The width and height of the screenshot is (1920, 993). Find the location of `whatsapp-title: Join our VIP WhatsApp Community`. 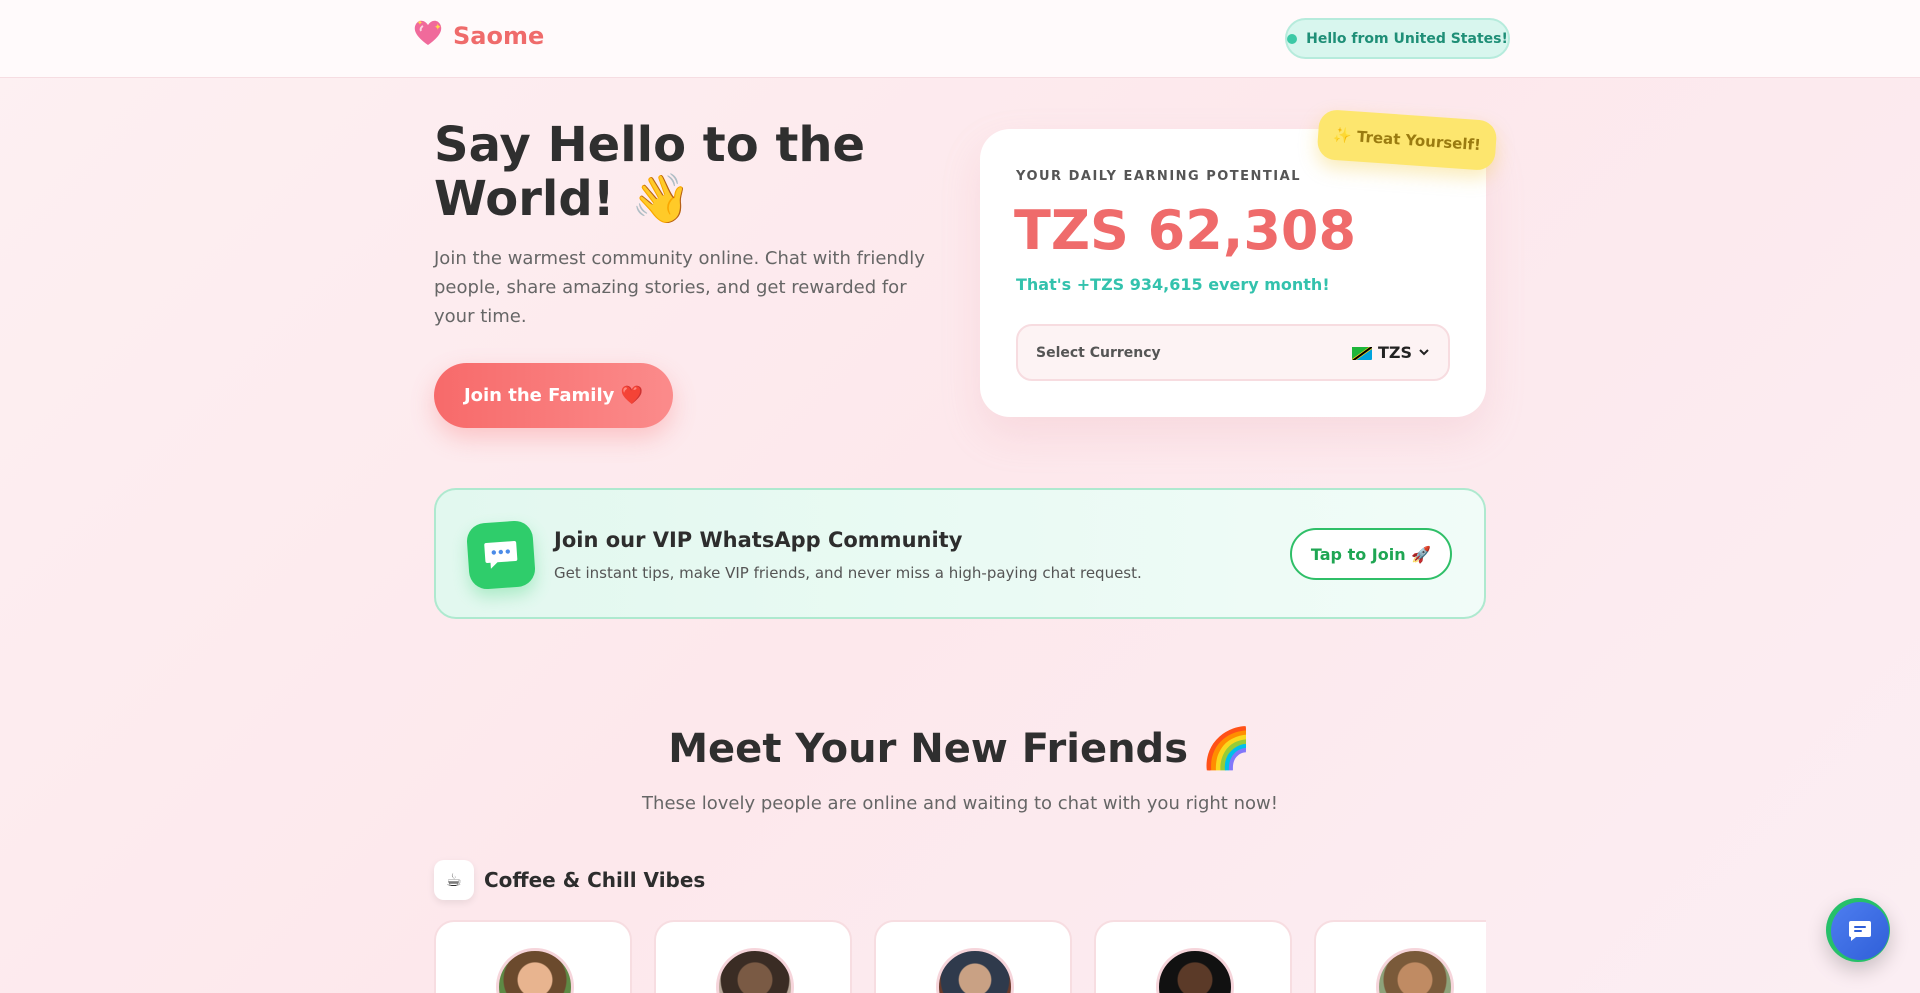

whatsapp-title: Join our VIP WhatsApp Community is located at coordinates (758, 540).